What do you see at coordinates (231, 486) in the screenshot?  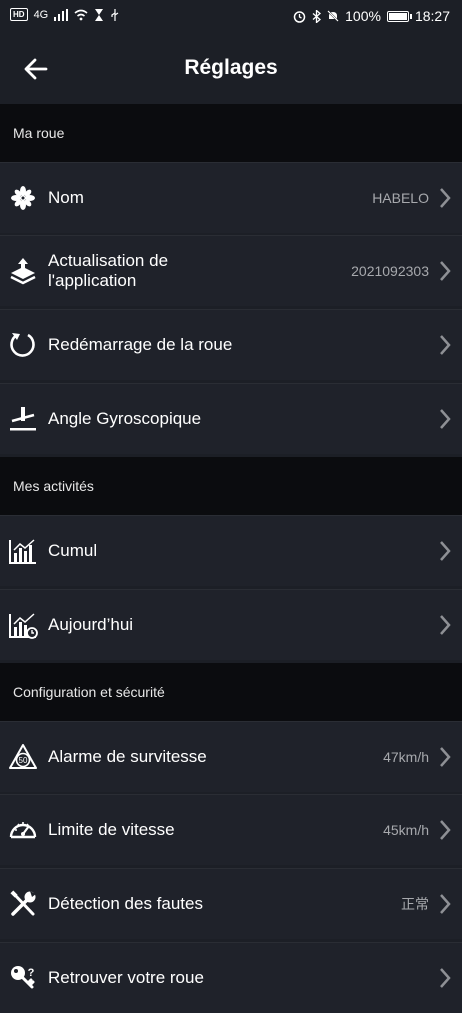 I see `section-header-activites: Mes activités` at bounding box center [231, 486].